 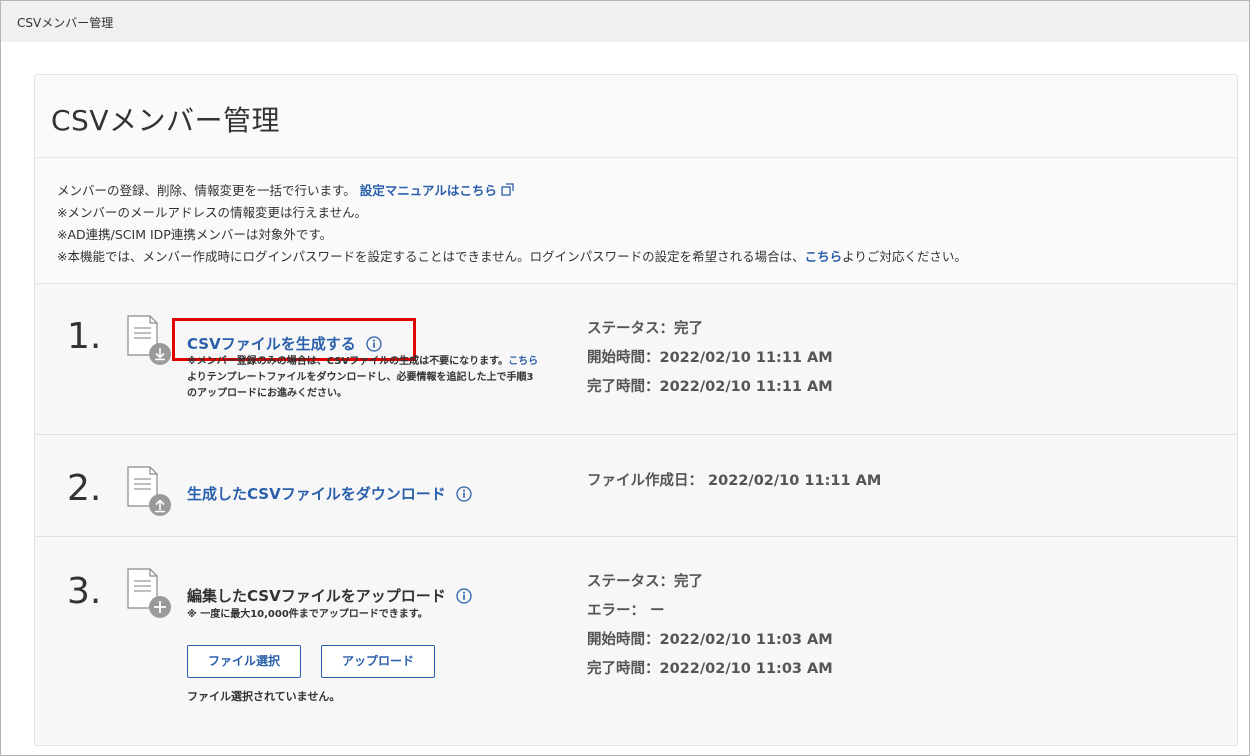 What do you see at coordinates (284, 343) in the screenshot?
I see `generate-csv-link: CSVファイルを生成する` at bounding box center [284, 343].